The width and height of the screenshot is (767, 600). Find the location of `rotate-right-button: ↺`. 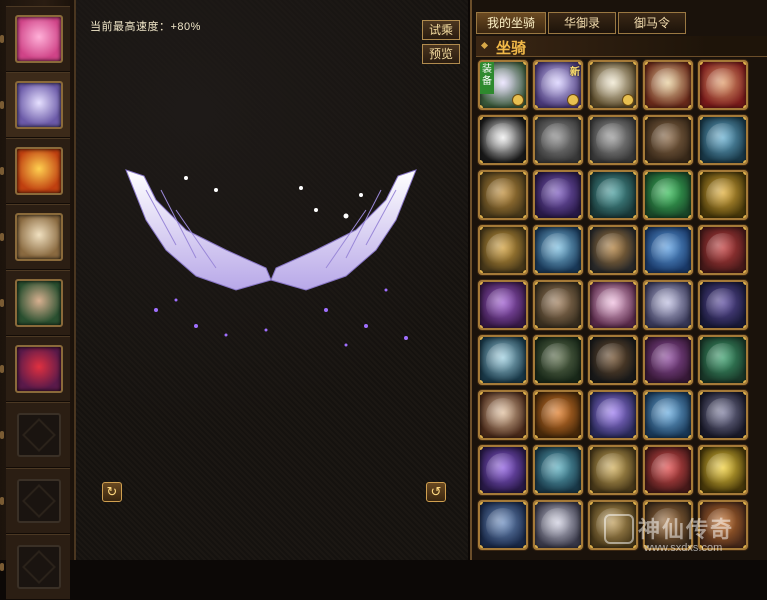

rotate-right-button: ↺ is located at coordinates (436, 492).